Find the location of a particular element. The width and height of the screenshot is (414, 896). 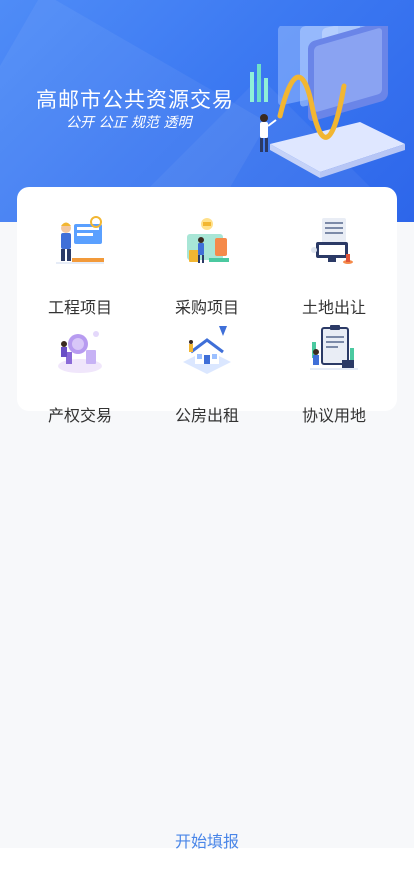

bottom-bar is located at coordinates (207, 872).